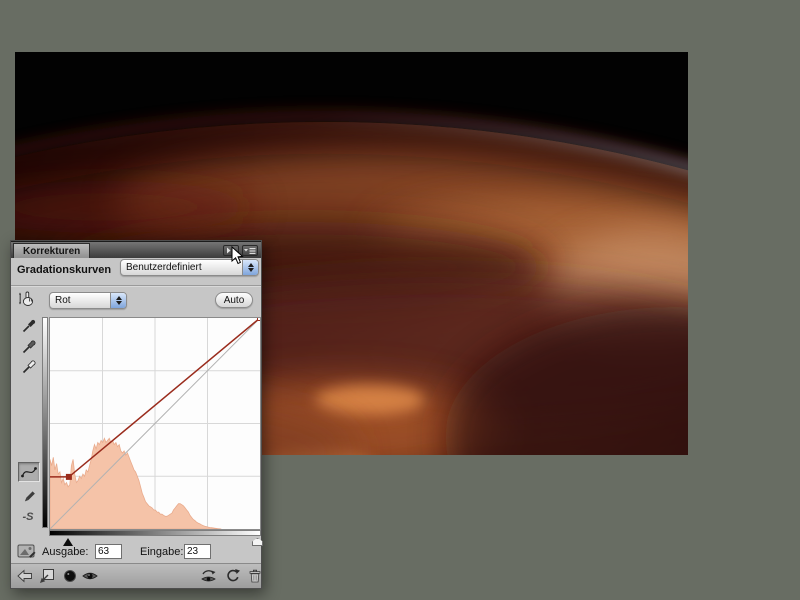 This screenshot has width=800, height=600. I want to click on gray-point-eyedropper, so click(29, 347).